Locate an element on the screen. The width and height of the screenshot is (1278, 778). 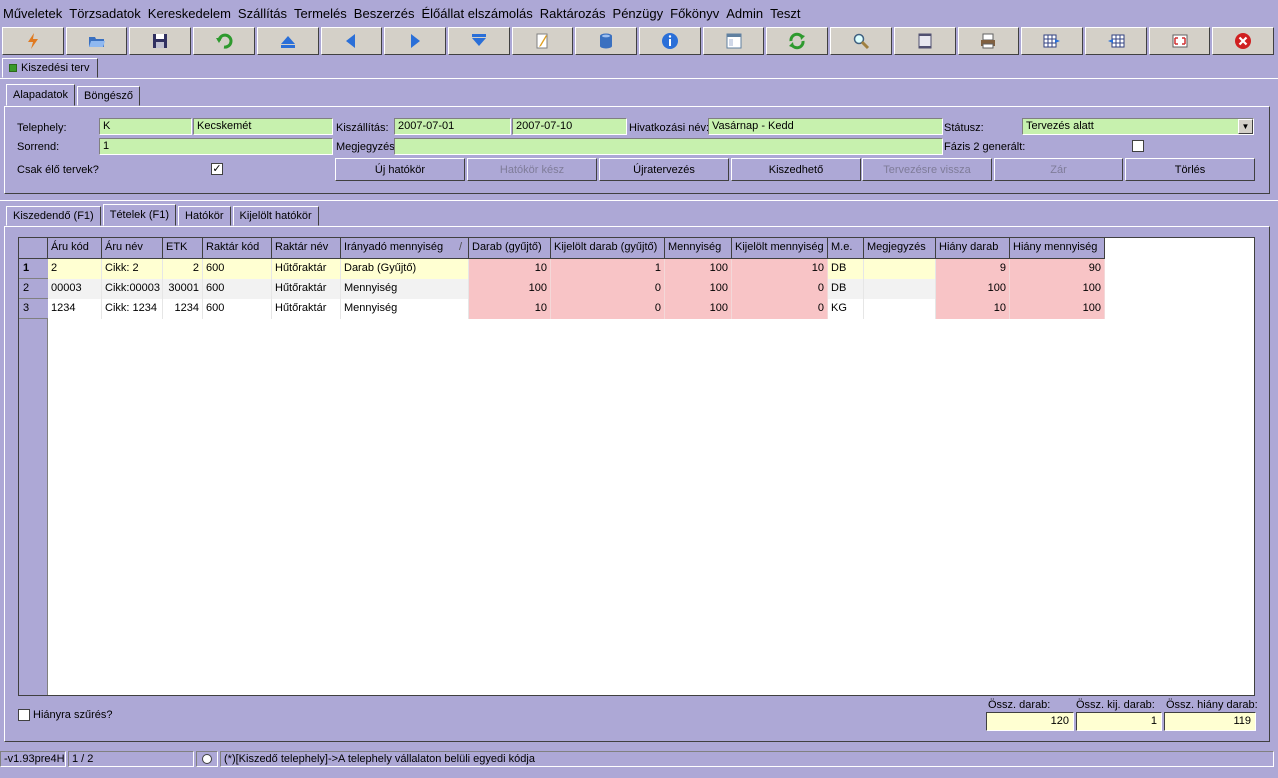
print-button is located at coordinates (988, 41).